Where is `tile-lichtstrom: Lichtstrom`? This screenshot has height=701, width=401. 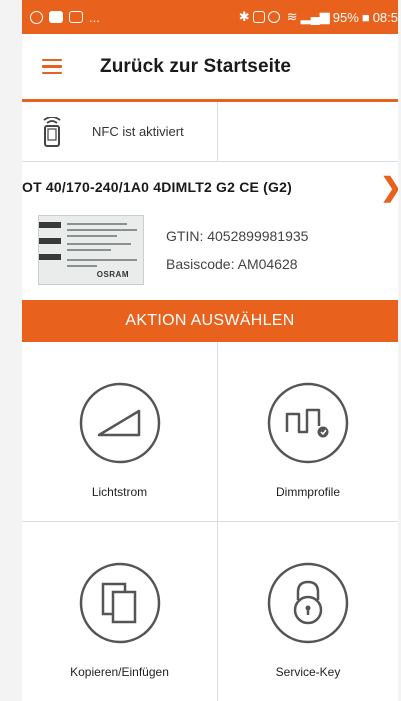
tile-lichtstrom: Lichtstrom is located at coordinates (120, 432).